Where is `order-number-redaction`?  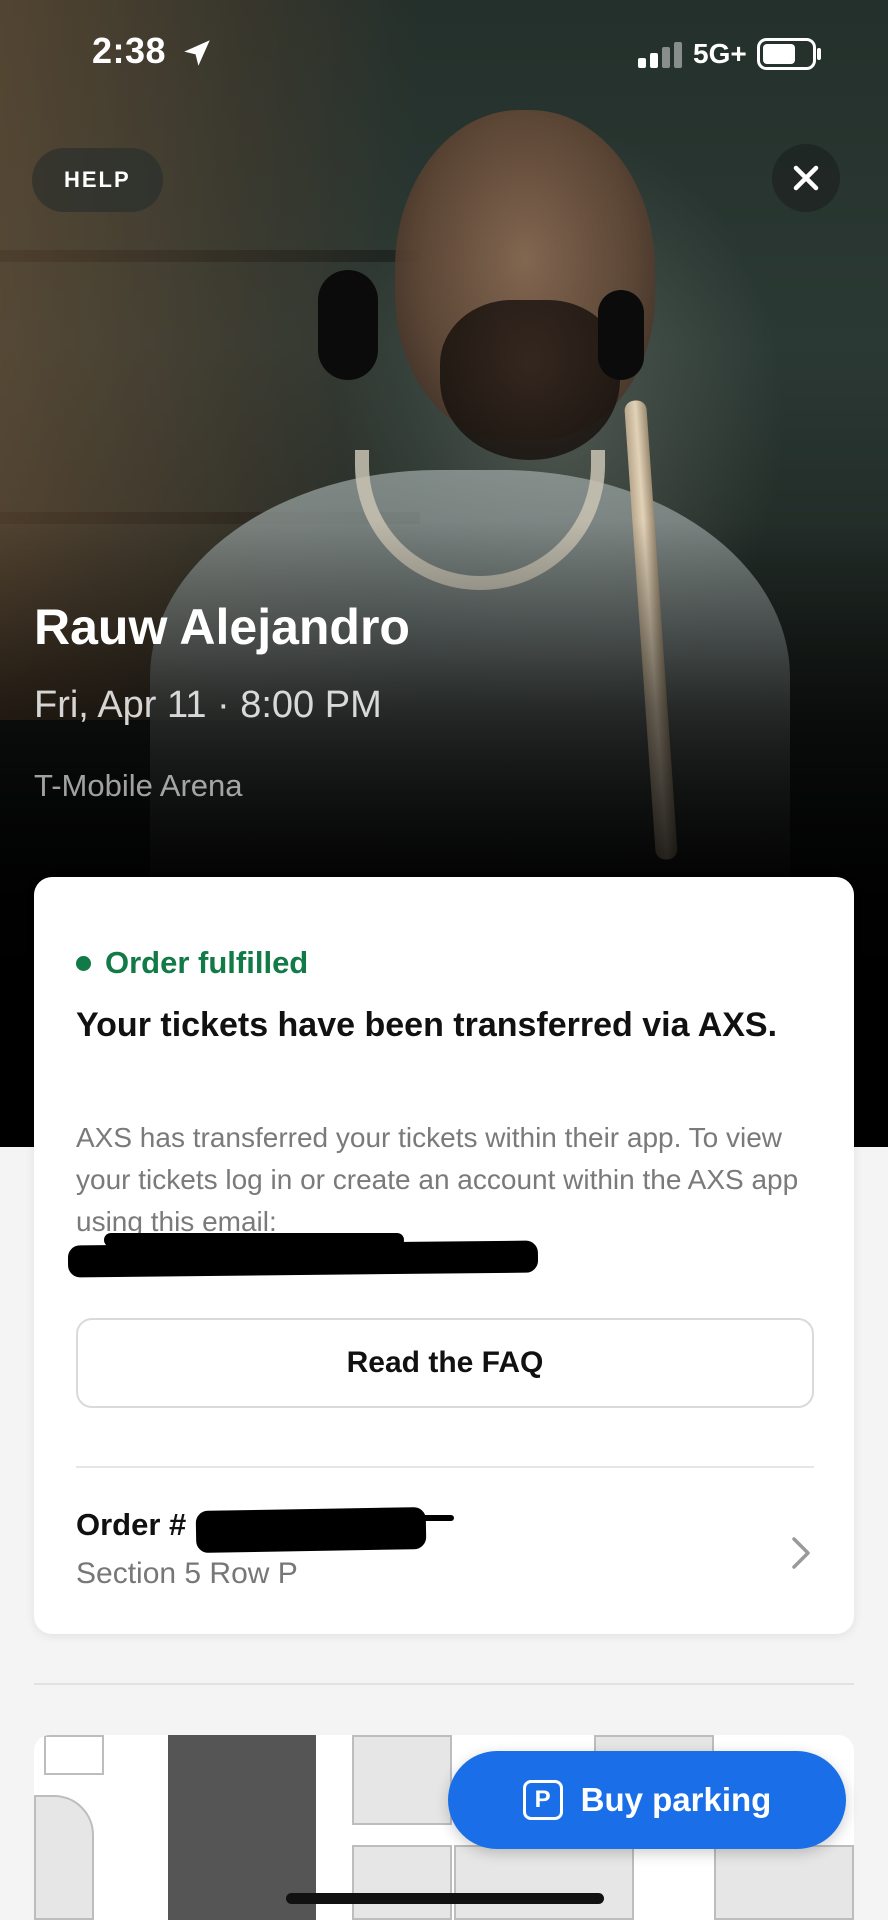
order-number-redaction is located at coordinates (311, 1530).